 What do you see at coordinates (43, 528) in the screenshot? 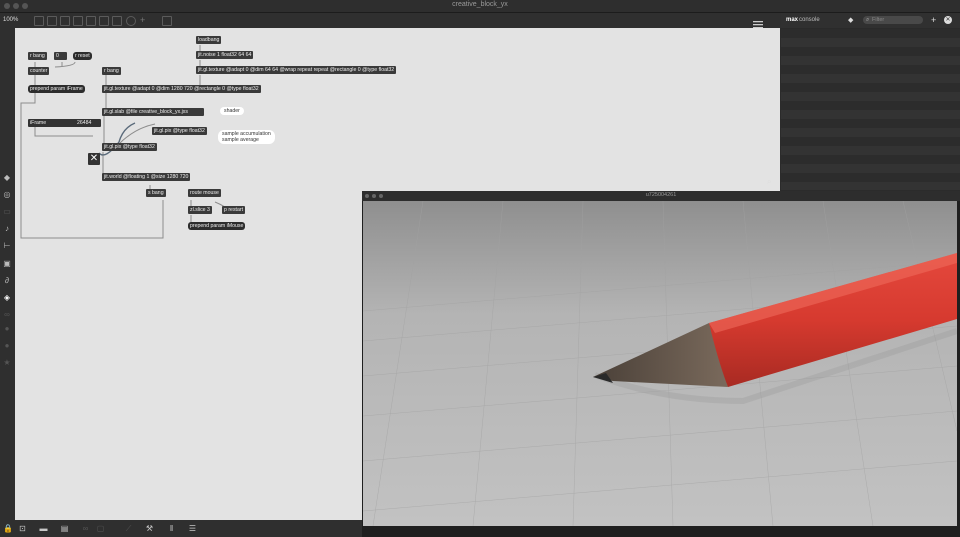
I see `presentation-mode-icon: ▬` at bounding box center [43, 528].